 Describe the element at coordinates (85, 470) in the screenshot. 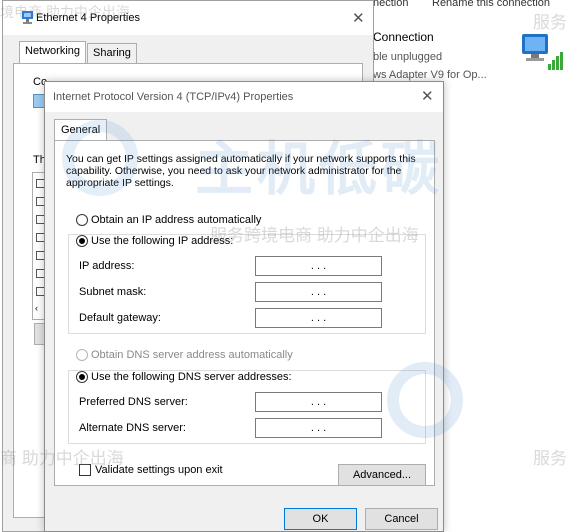

I see `checkbox-icon` at that location.